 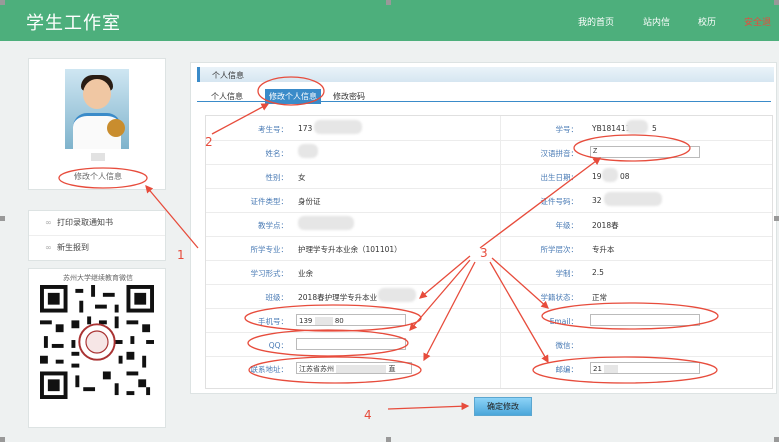 I want to click on profile-card: 修改个人信息, so click(x=97, y=124).